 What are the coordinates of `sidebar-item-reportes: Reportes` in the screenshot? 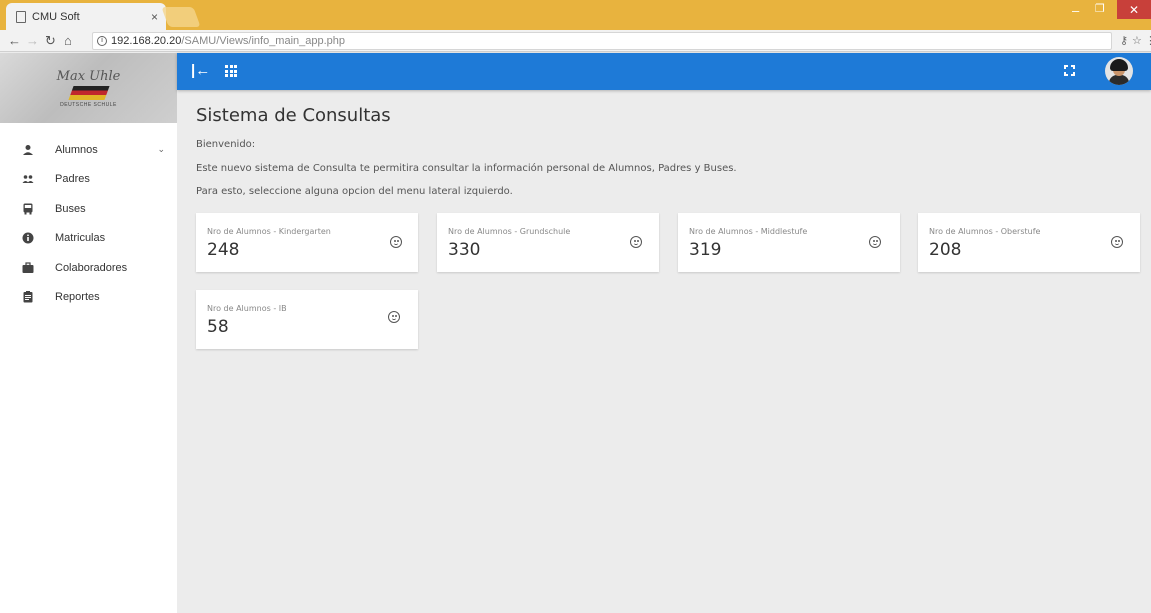 It's located at (88, 298).